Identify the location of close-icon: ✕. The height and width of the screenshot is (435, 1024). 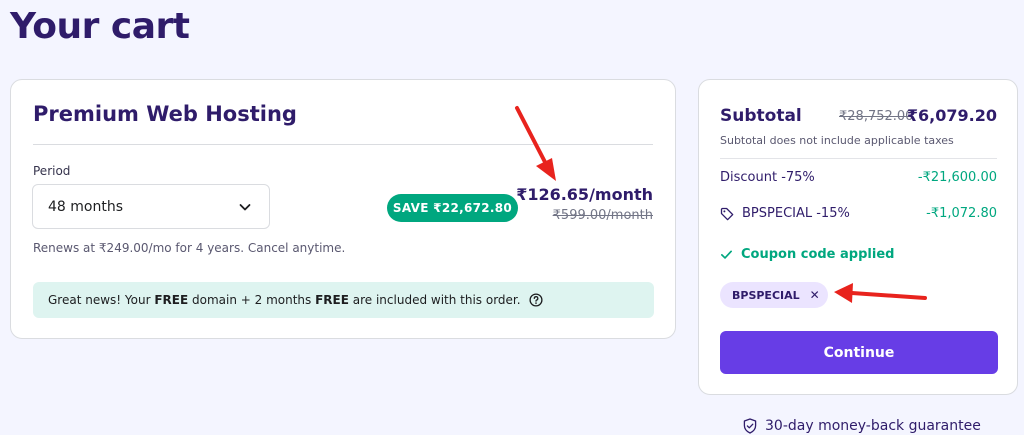
(815, 295).